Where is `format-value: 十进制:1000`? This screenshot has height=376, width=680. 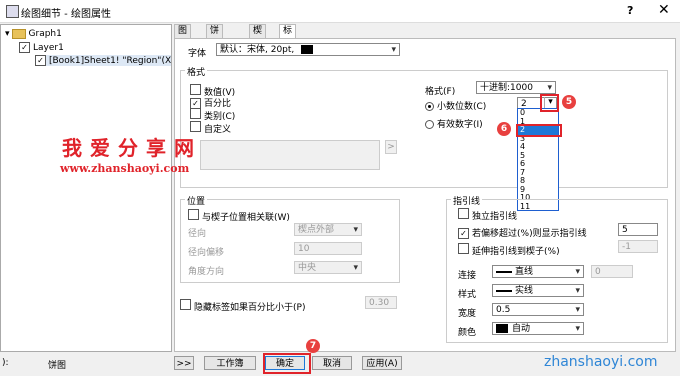
format-value: 十进制:1000 is located at coordinates (506, 88).